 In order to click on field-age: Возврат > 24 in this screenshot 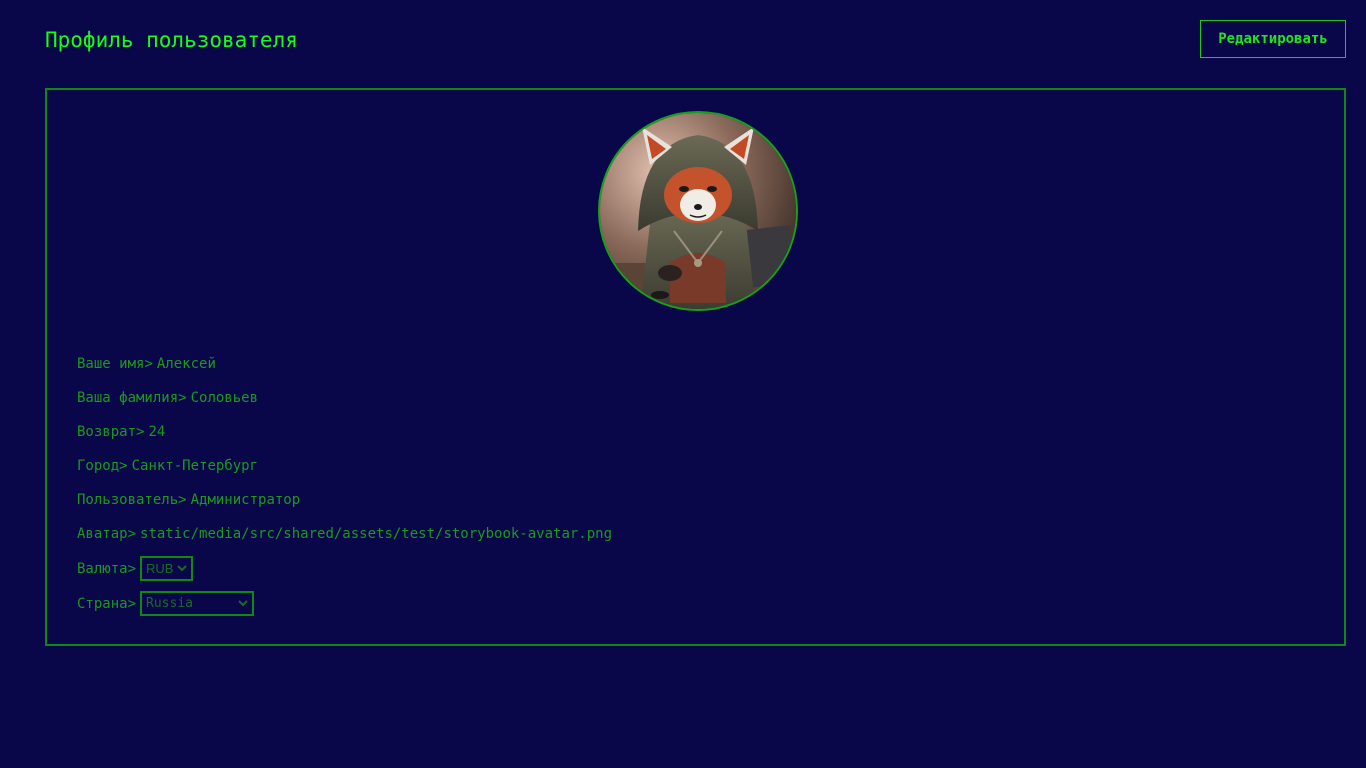, I will do `click(344, 432)`.